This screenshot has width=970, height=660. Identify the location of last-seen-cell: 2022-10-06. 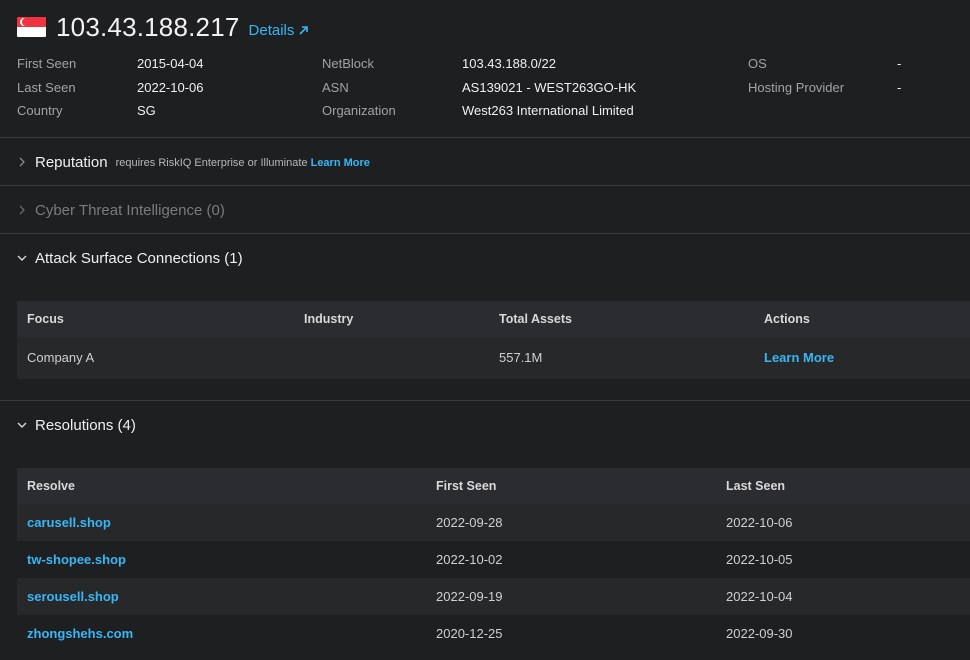
(759, 522).